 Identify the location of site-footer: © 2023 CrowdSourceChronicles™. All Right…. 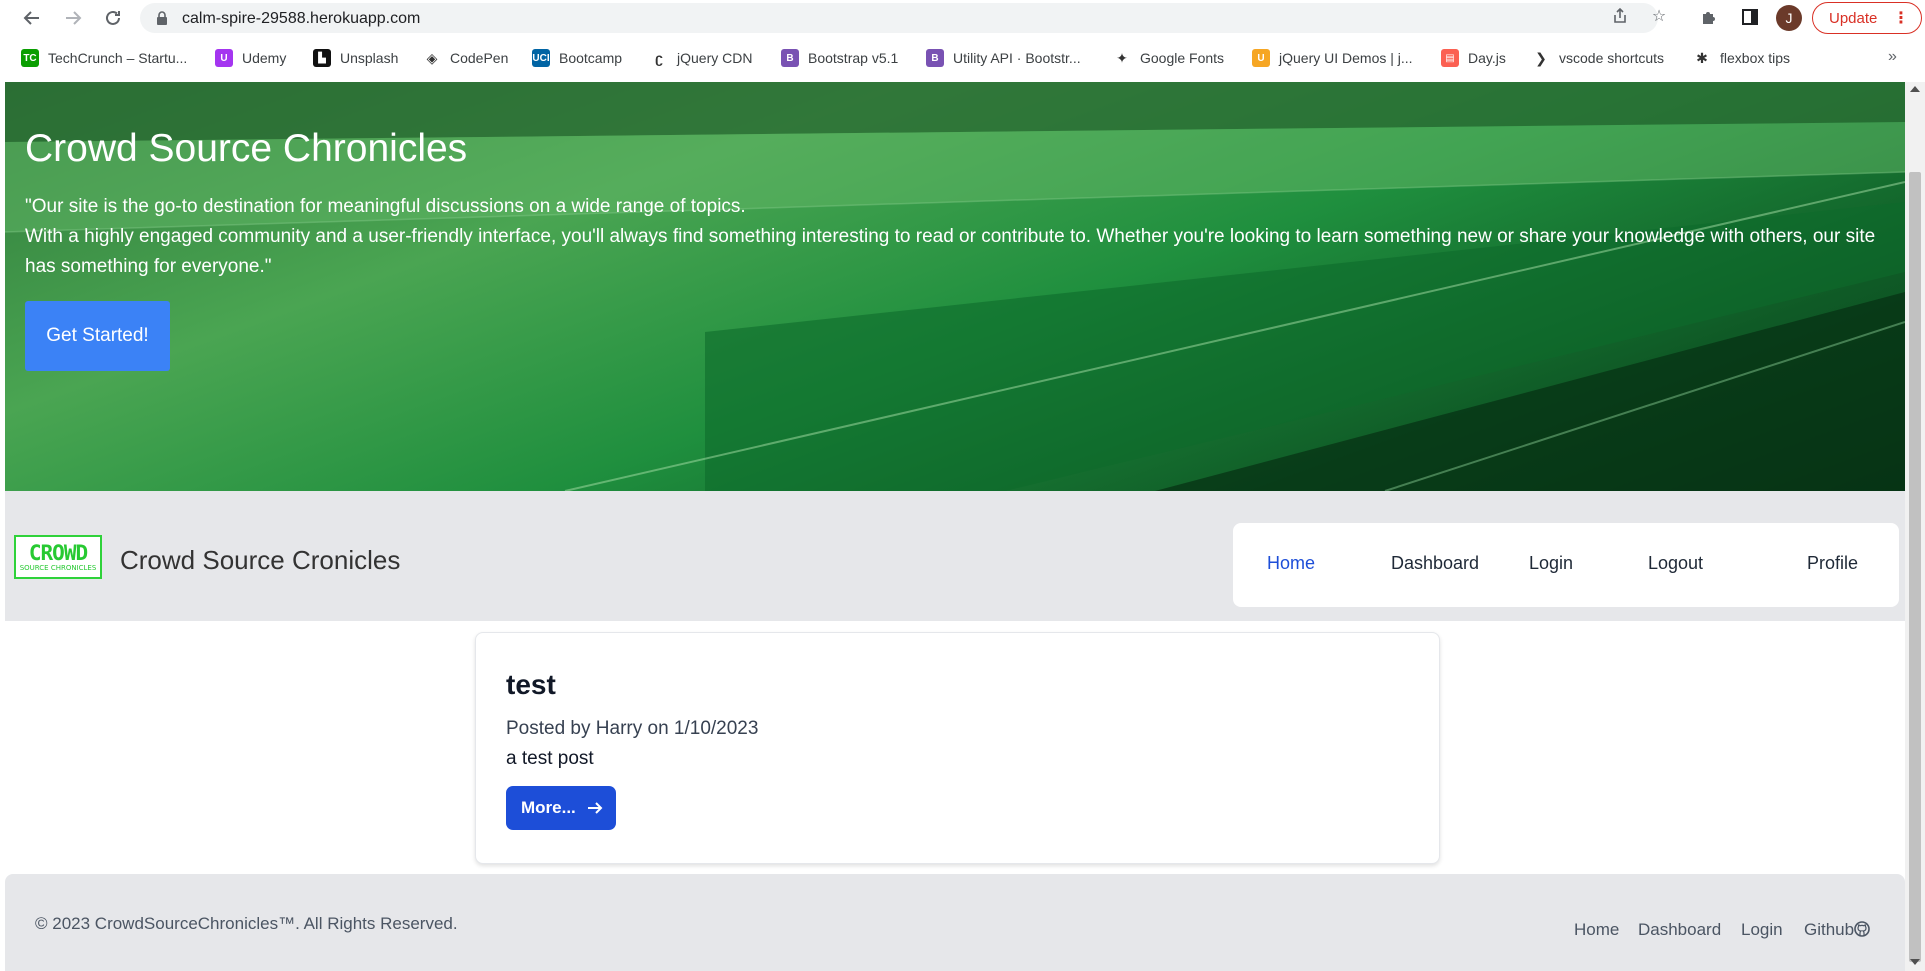
(955, 922).